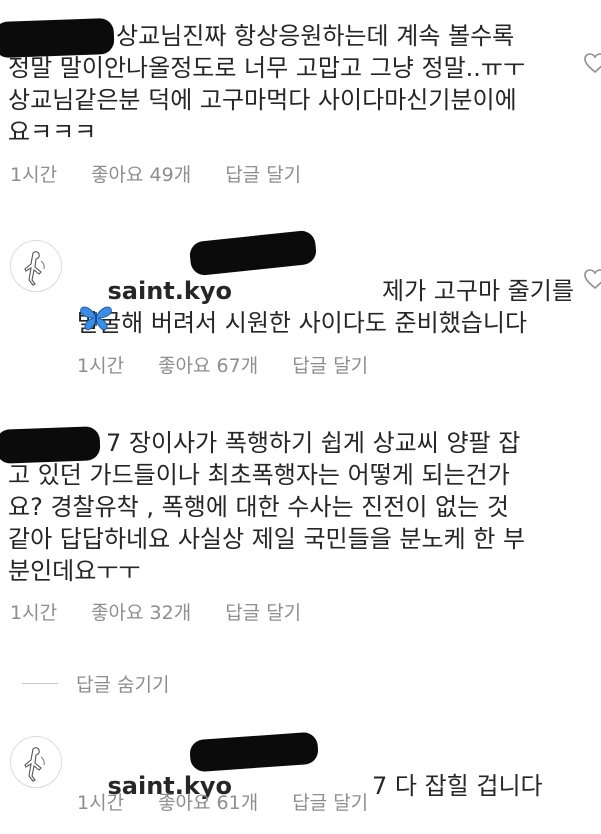 The width and height of the screenshot is (601, 834). Describe the element at coordinates (96, 318) in the screenshot. I see `blue-butterfly-emoji` at that location.